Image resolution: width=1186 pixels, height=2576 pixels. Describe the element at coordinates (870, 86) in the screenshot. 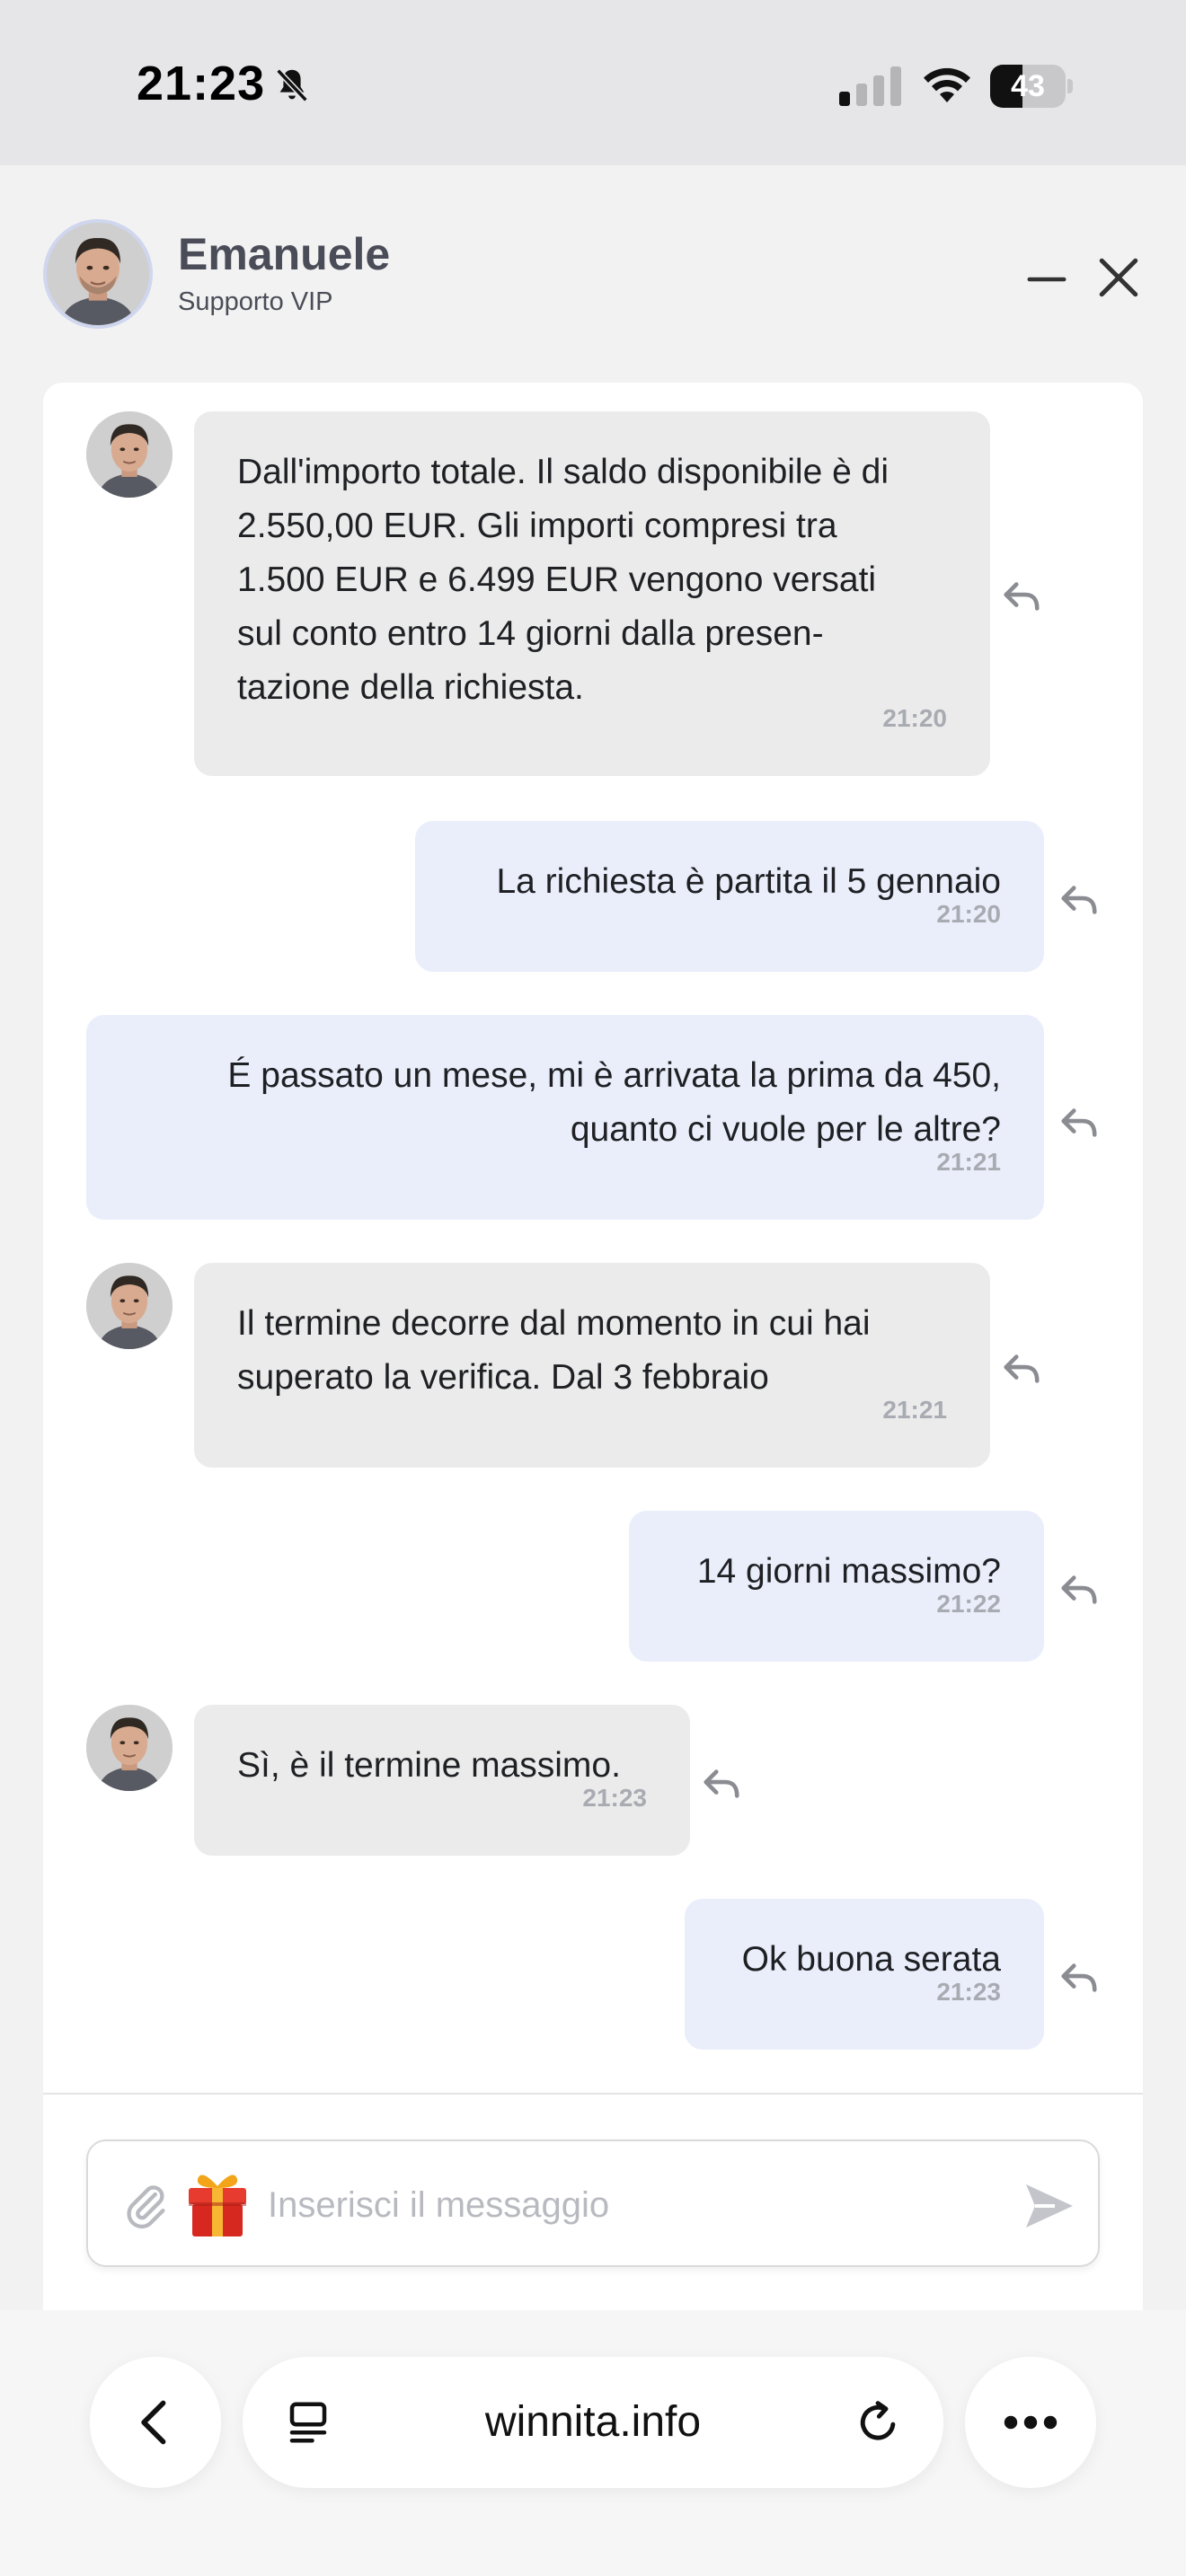

I see `signal-icon` at that location.